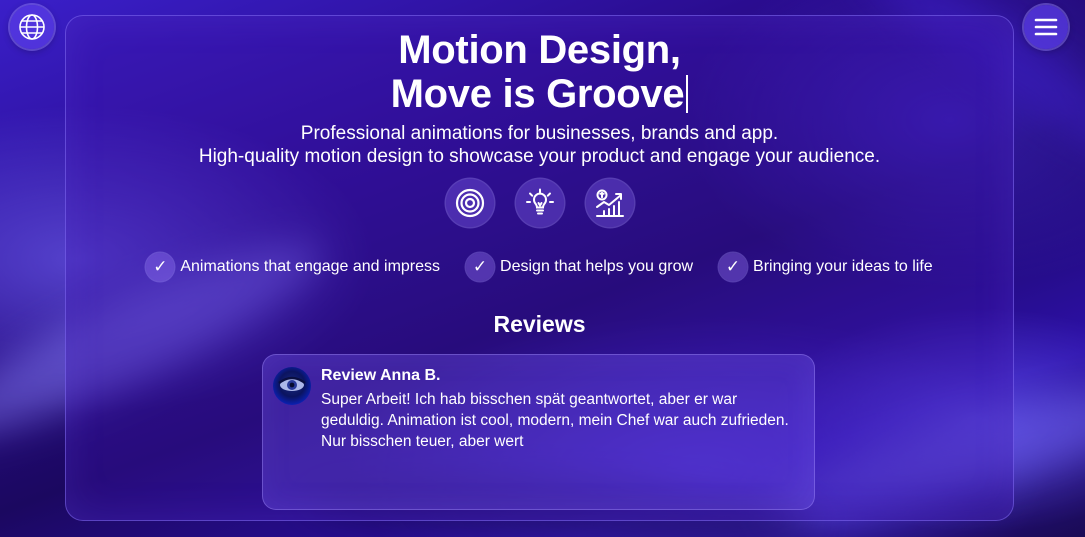 The height and width of the screenshot is (537, 1085). What do you see at coordinates (539, 50) in the screenshot?
I see `hero-title-line1: Motion Design,` at bounding box center [539, 50].